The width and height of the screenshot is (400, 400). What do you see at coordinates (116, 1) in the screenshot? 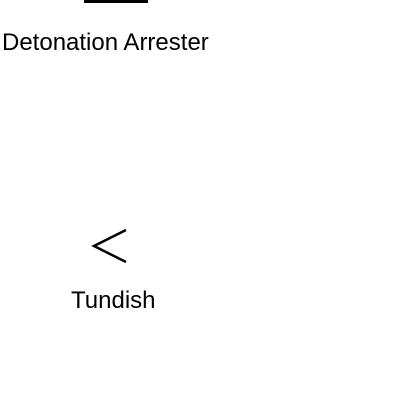
I see `detonation-arrester-icon` at bounding box center [116, 1].